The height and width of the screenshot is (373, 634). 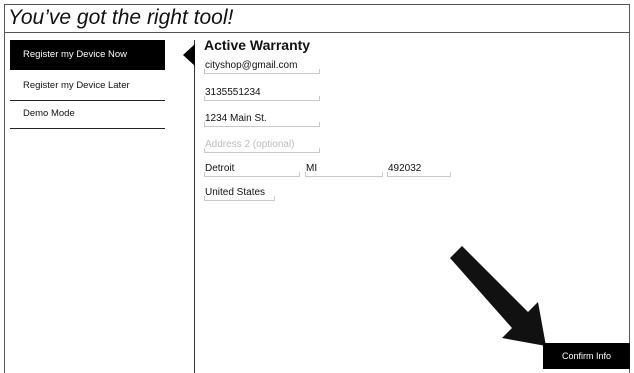 What do you see at coordinates (498, 296) in the screenshot?
I see `arrow-pointer-icon` at bounding box center [498, 296].